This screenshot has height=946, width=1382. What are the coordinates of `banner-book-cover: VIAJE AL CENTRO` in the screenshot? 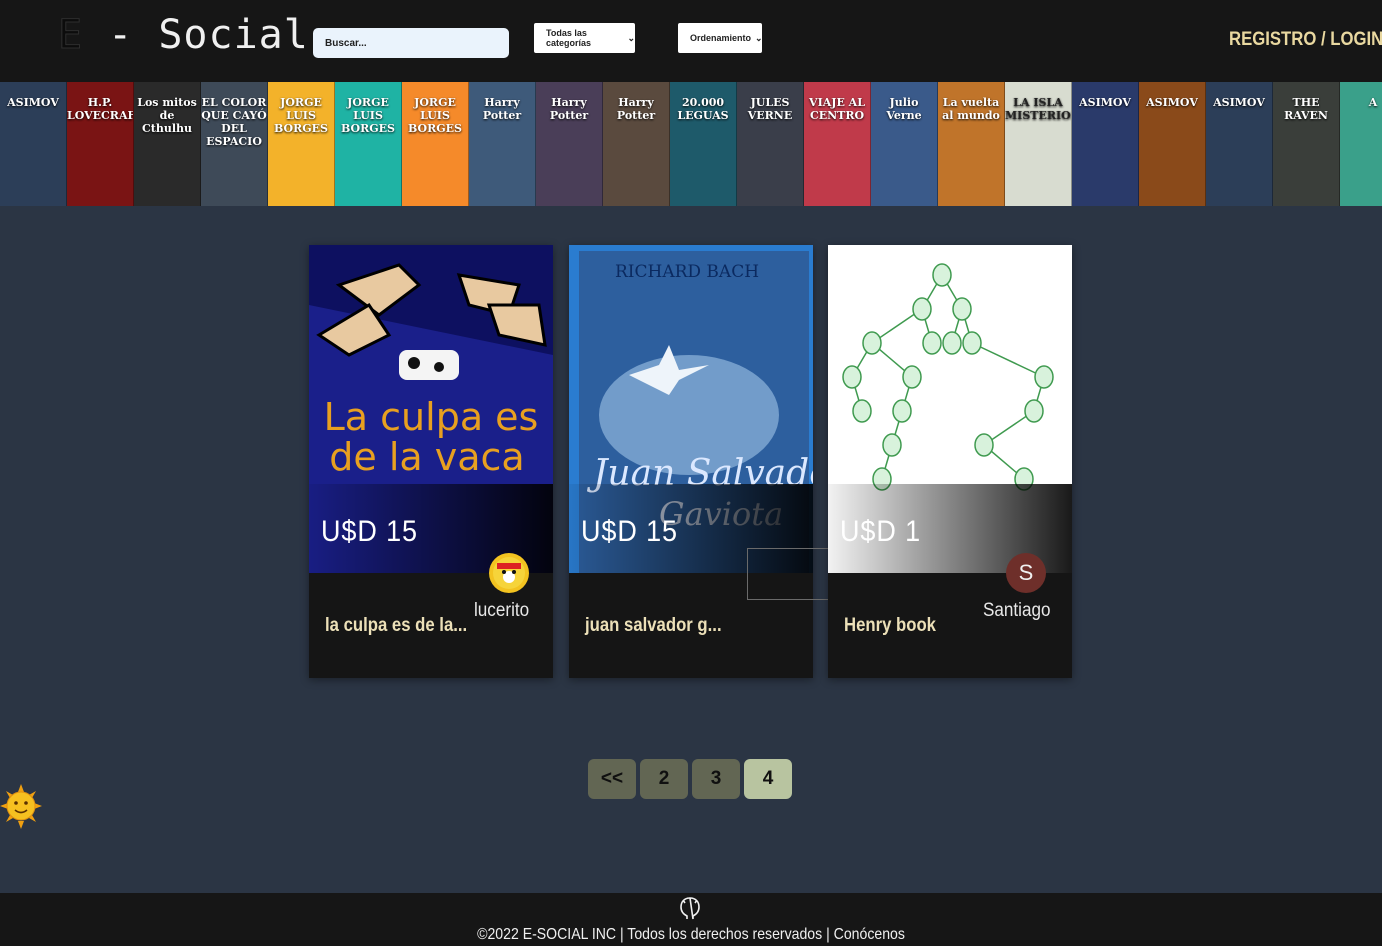 It's located at (837, 144).